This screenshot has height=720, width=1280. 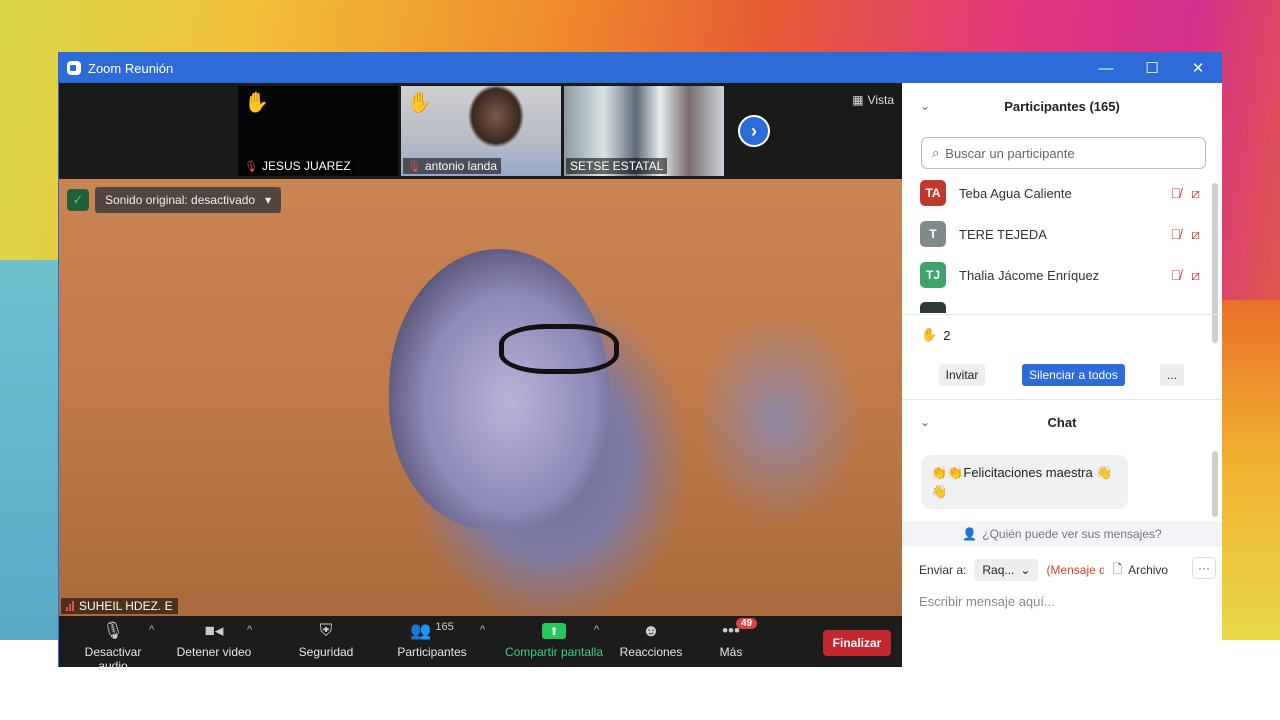 What do you see at coordinates (933, 307) in the screenshot?
I see `avatar-partial` at bounding box center [933, 307].